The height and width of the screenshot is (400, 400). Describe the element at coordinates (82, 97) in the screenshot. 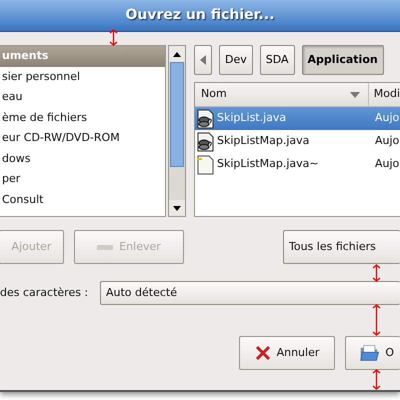

I see `place-item: eau` at that location.